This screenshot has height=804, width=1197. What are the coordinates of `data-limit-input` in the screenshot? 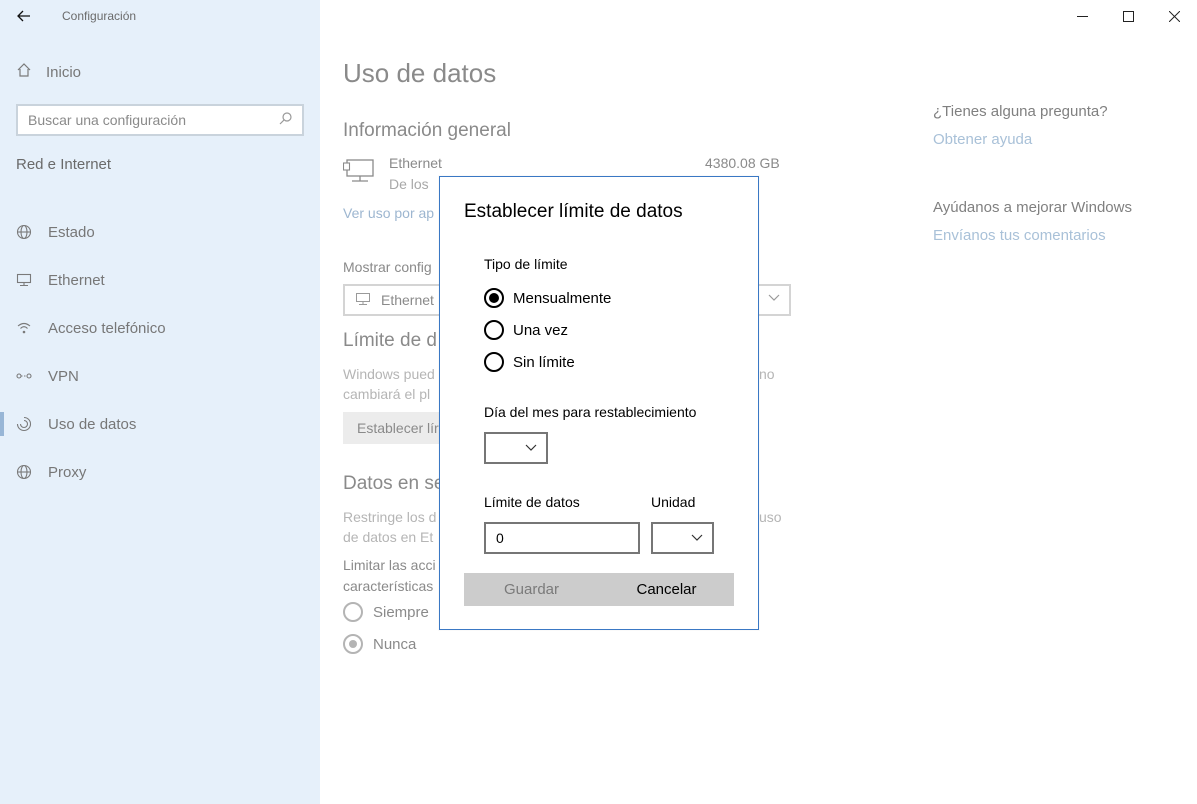 It's located at (562, 538).